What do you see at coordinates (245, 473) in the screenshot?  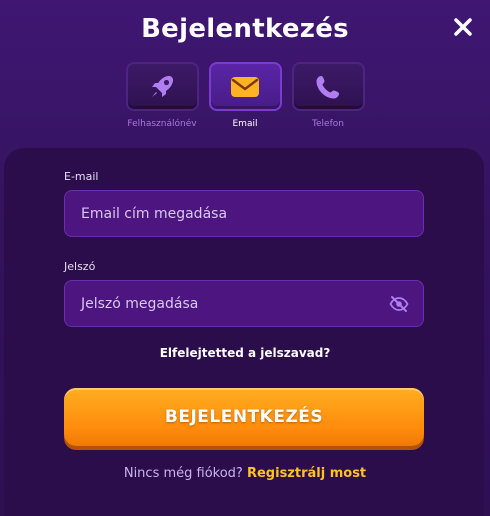 I see `signup-row: Nincs még fiókod? Regisztrálj most` at bounding box center [245, 473].